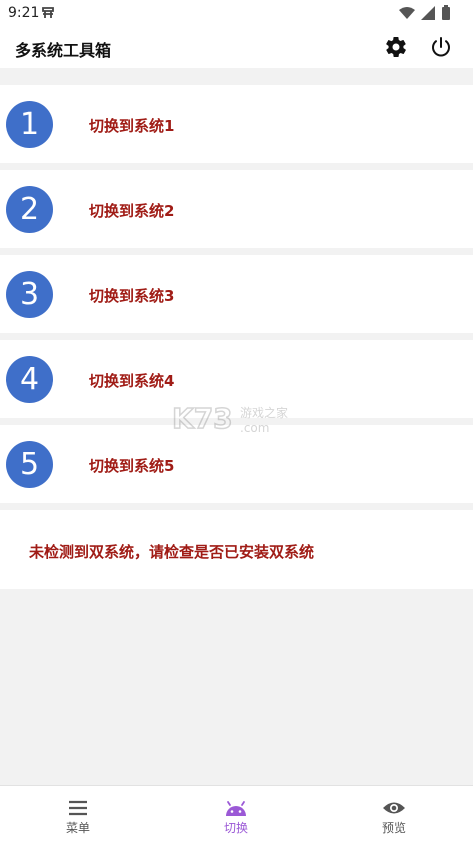 This screenshot has height=841, width=473. I want to click on system-number-badge: 1, so click(29, 124).